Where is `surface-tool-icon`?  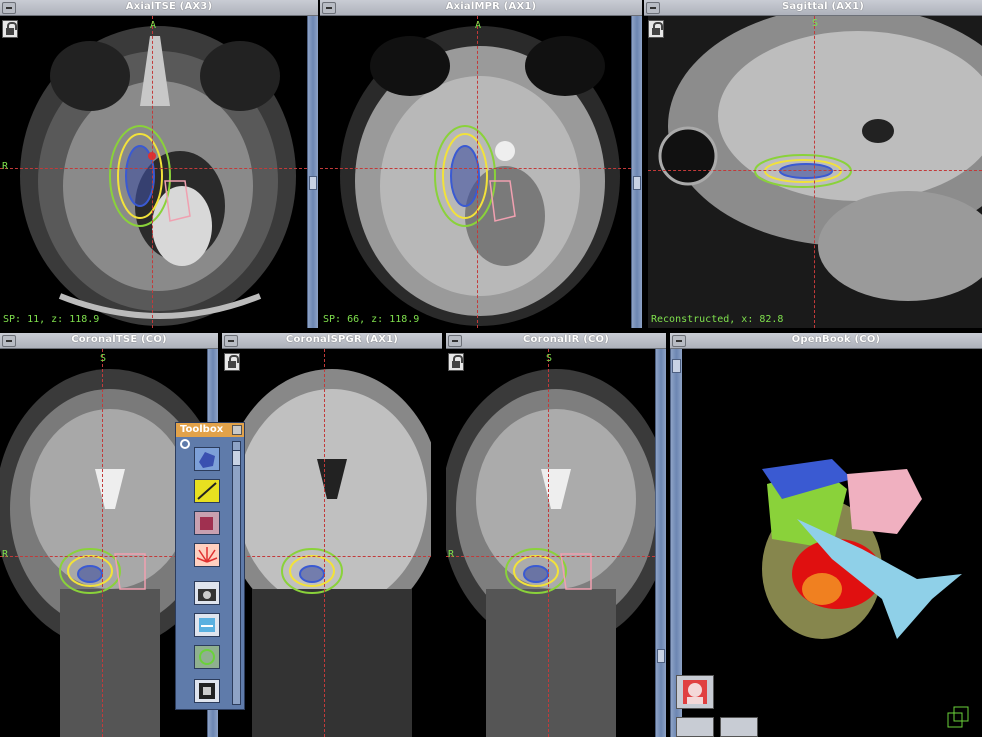
surface-tool-icon is located at coordinates (207, 459).